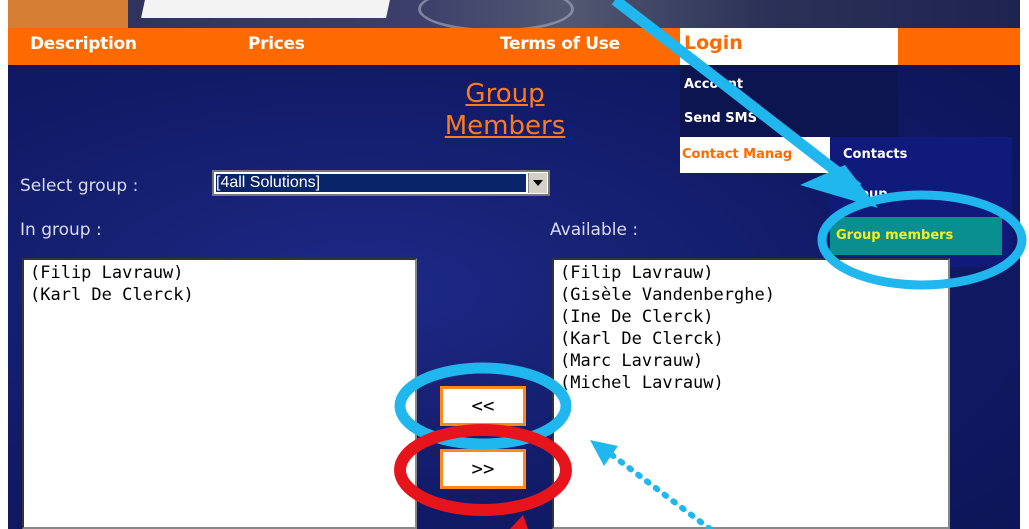 The image size is (1029, 529). What do you see at coordinates (519, 522) in the screenshot?
I see `annotation-red-arrow-icon` at bounding box center [519, 522].